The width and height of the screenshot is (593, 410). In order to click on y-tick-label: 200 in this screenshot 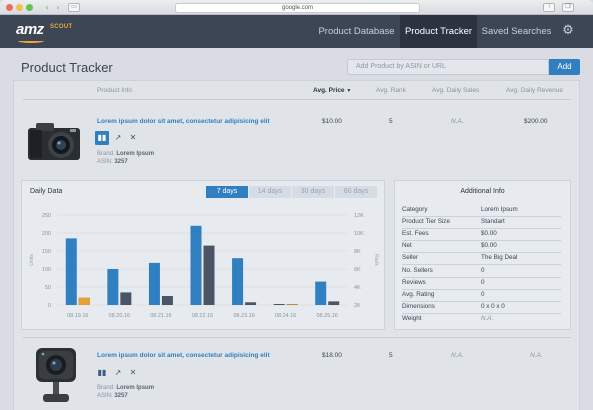, I will do `click(46, 234)`.